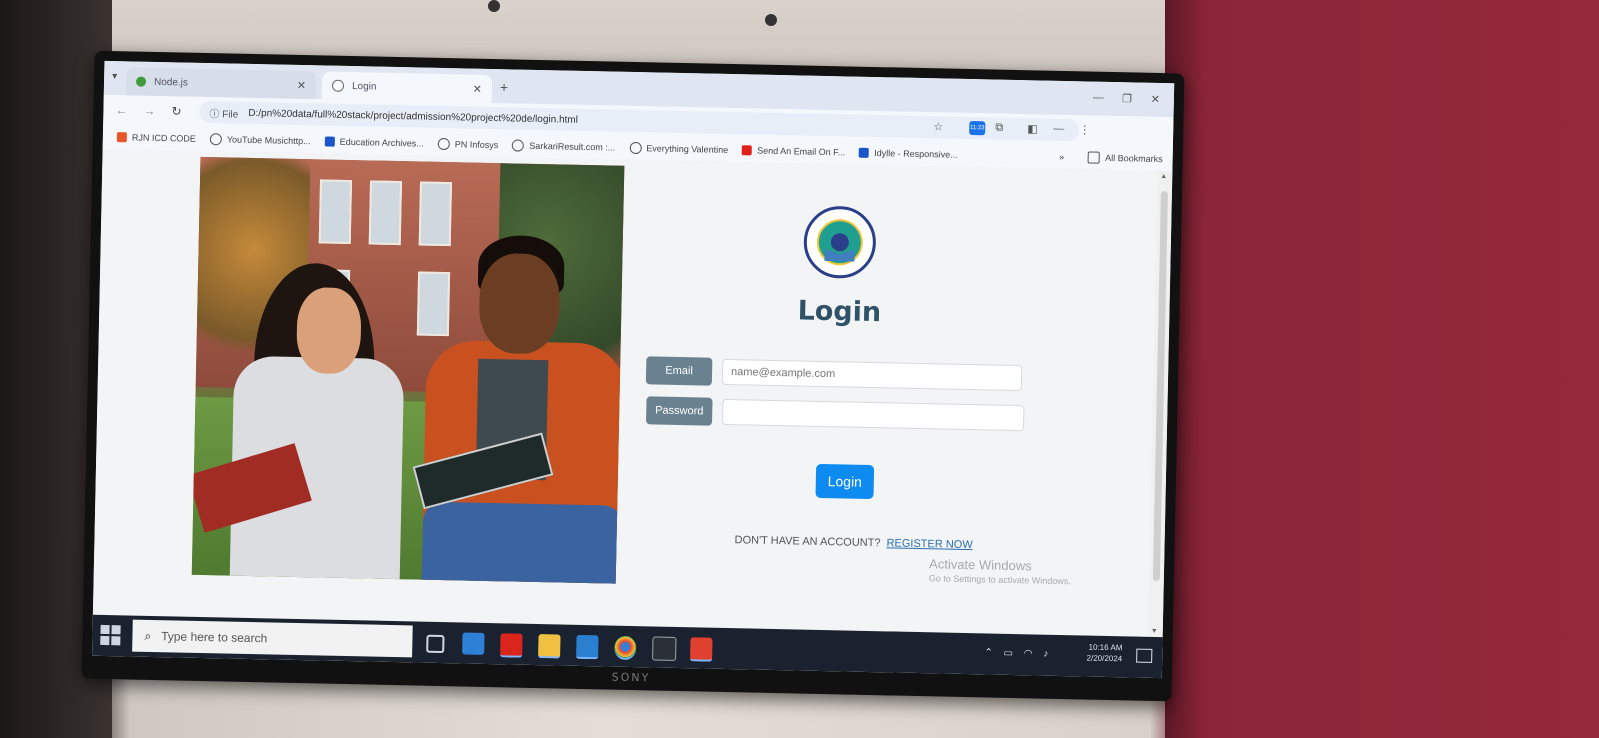 This screenshot has height=738, width=1599. What do you see at coordinates (1098, 98) in the screenshot?
I see `minimize-icon: —` at bounding box center [1098, 98].